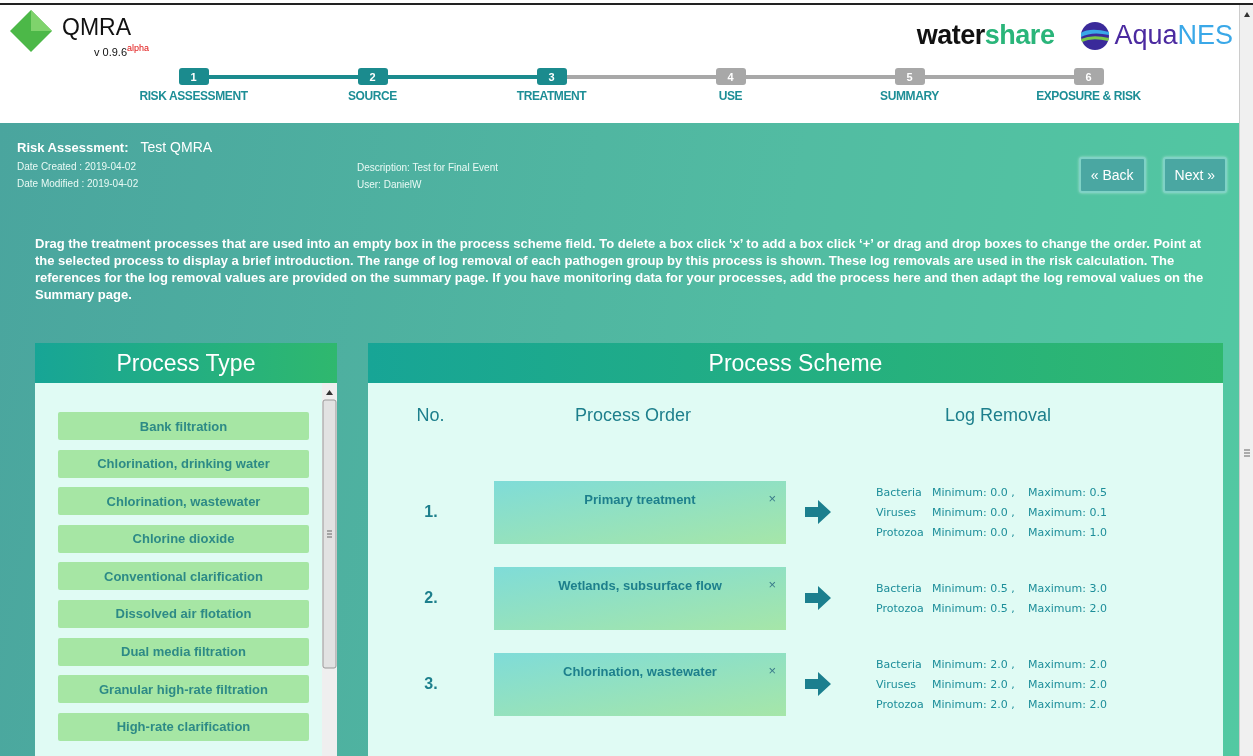 The image size is (1253, 756). I want to click on app-name: QMRA, so click(97, 27).